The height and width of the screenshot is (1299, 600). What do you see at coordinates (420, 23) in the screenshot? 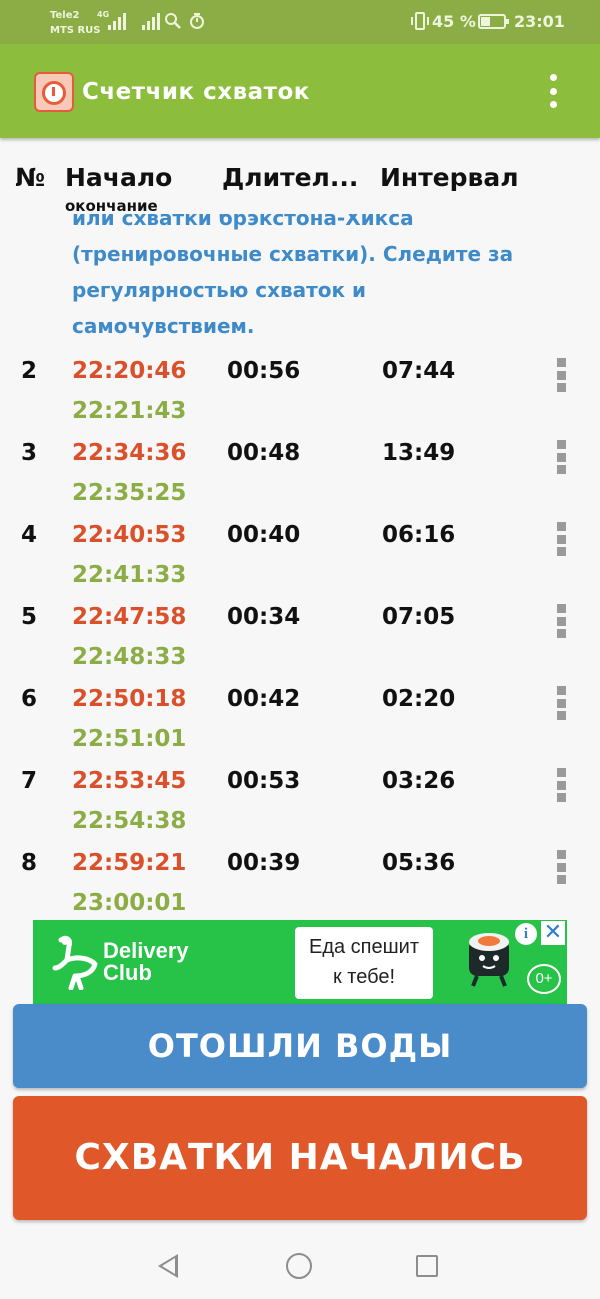
I see `vibrate-icon` at bounding box center [420, 23].